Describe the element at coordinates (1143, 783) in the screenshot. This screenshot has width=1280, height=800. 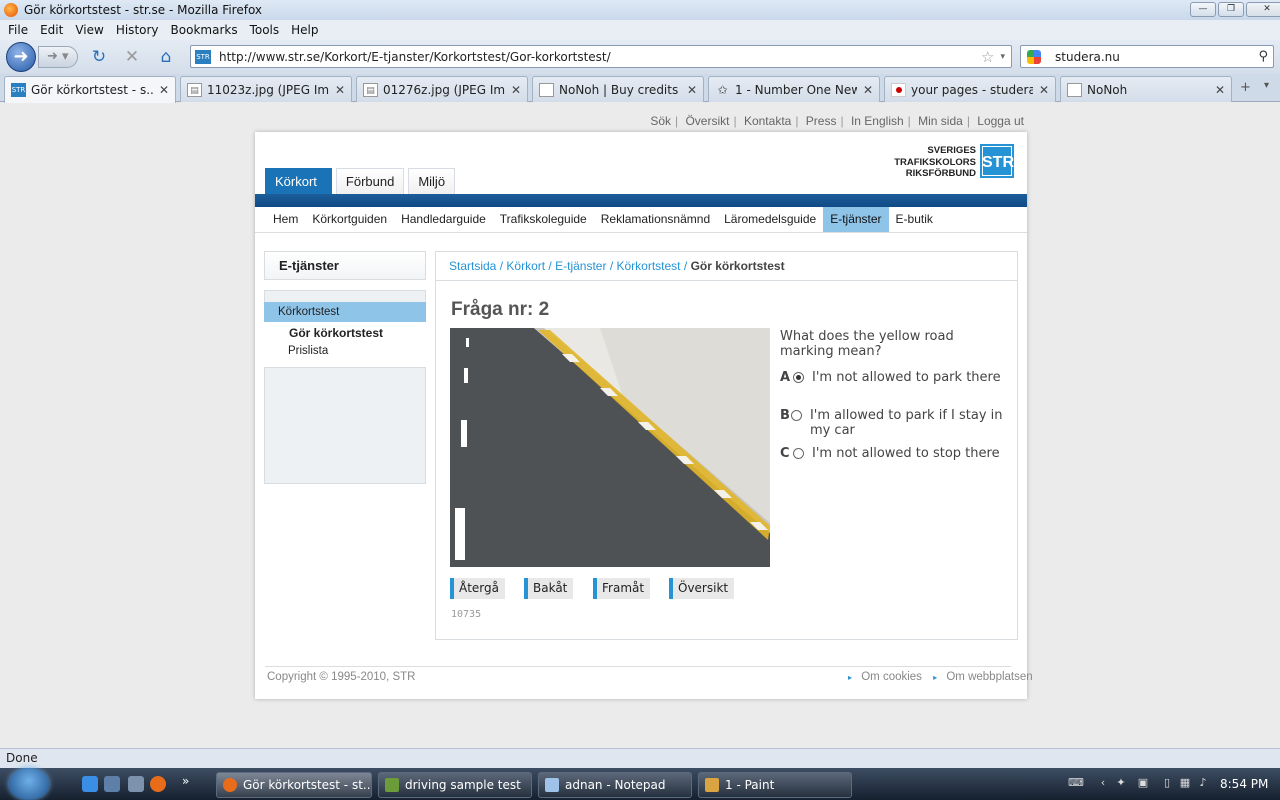
I see `tray-app-icon-2: ▣` at that location.